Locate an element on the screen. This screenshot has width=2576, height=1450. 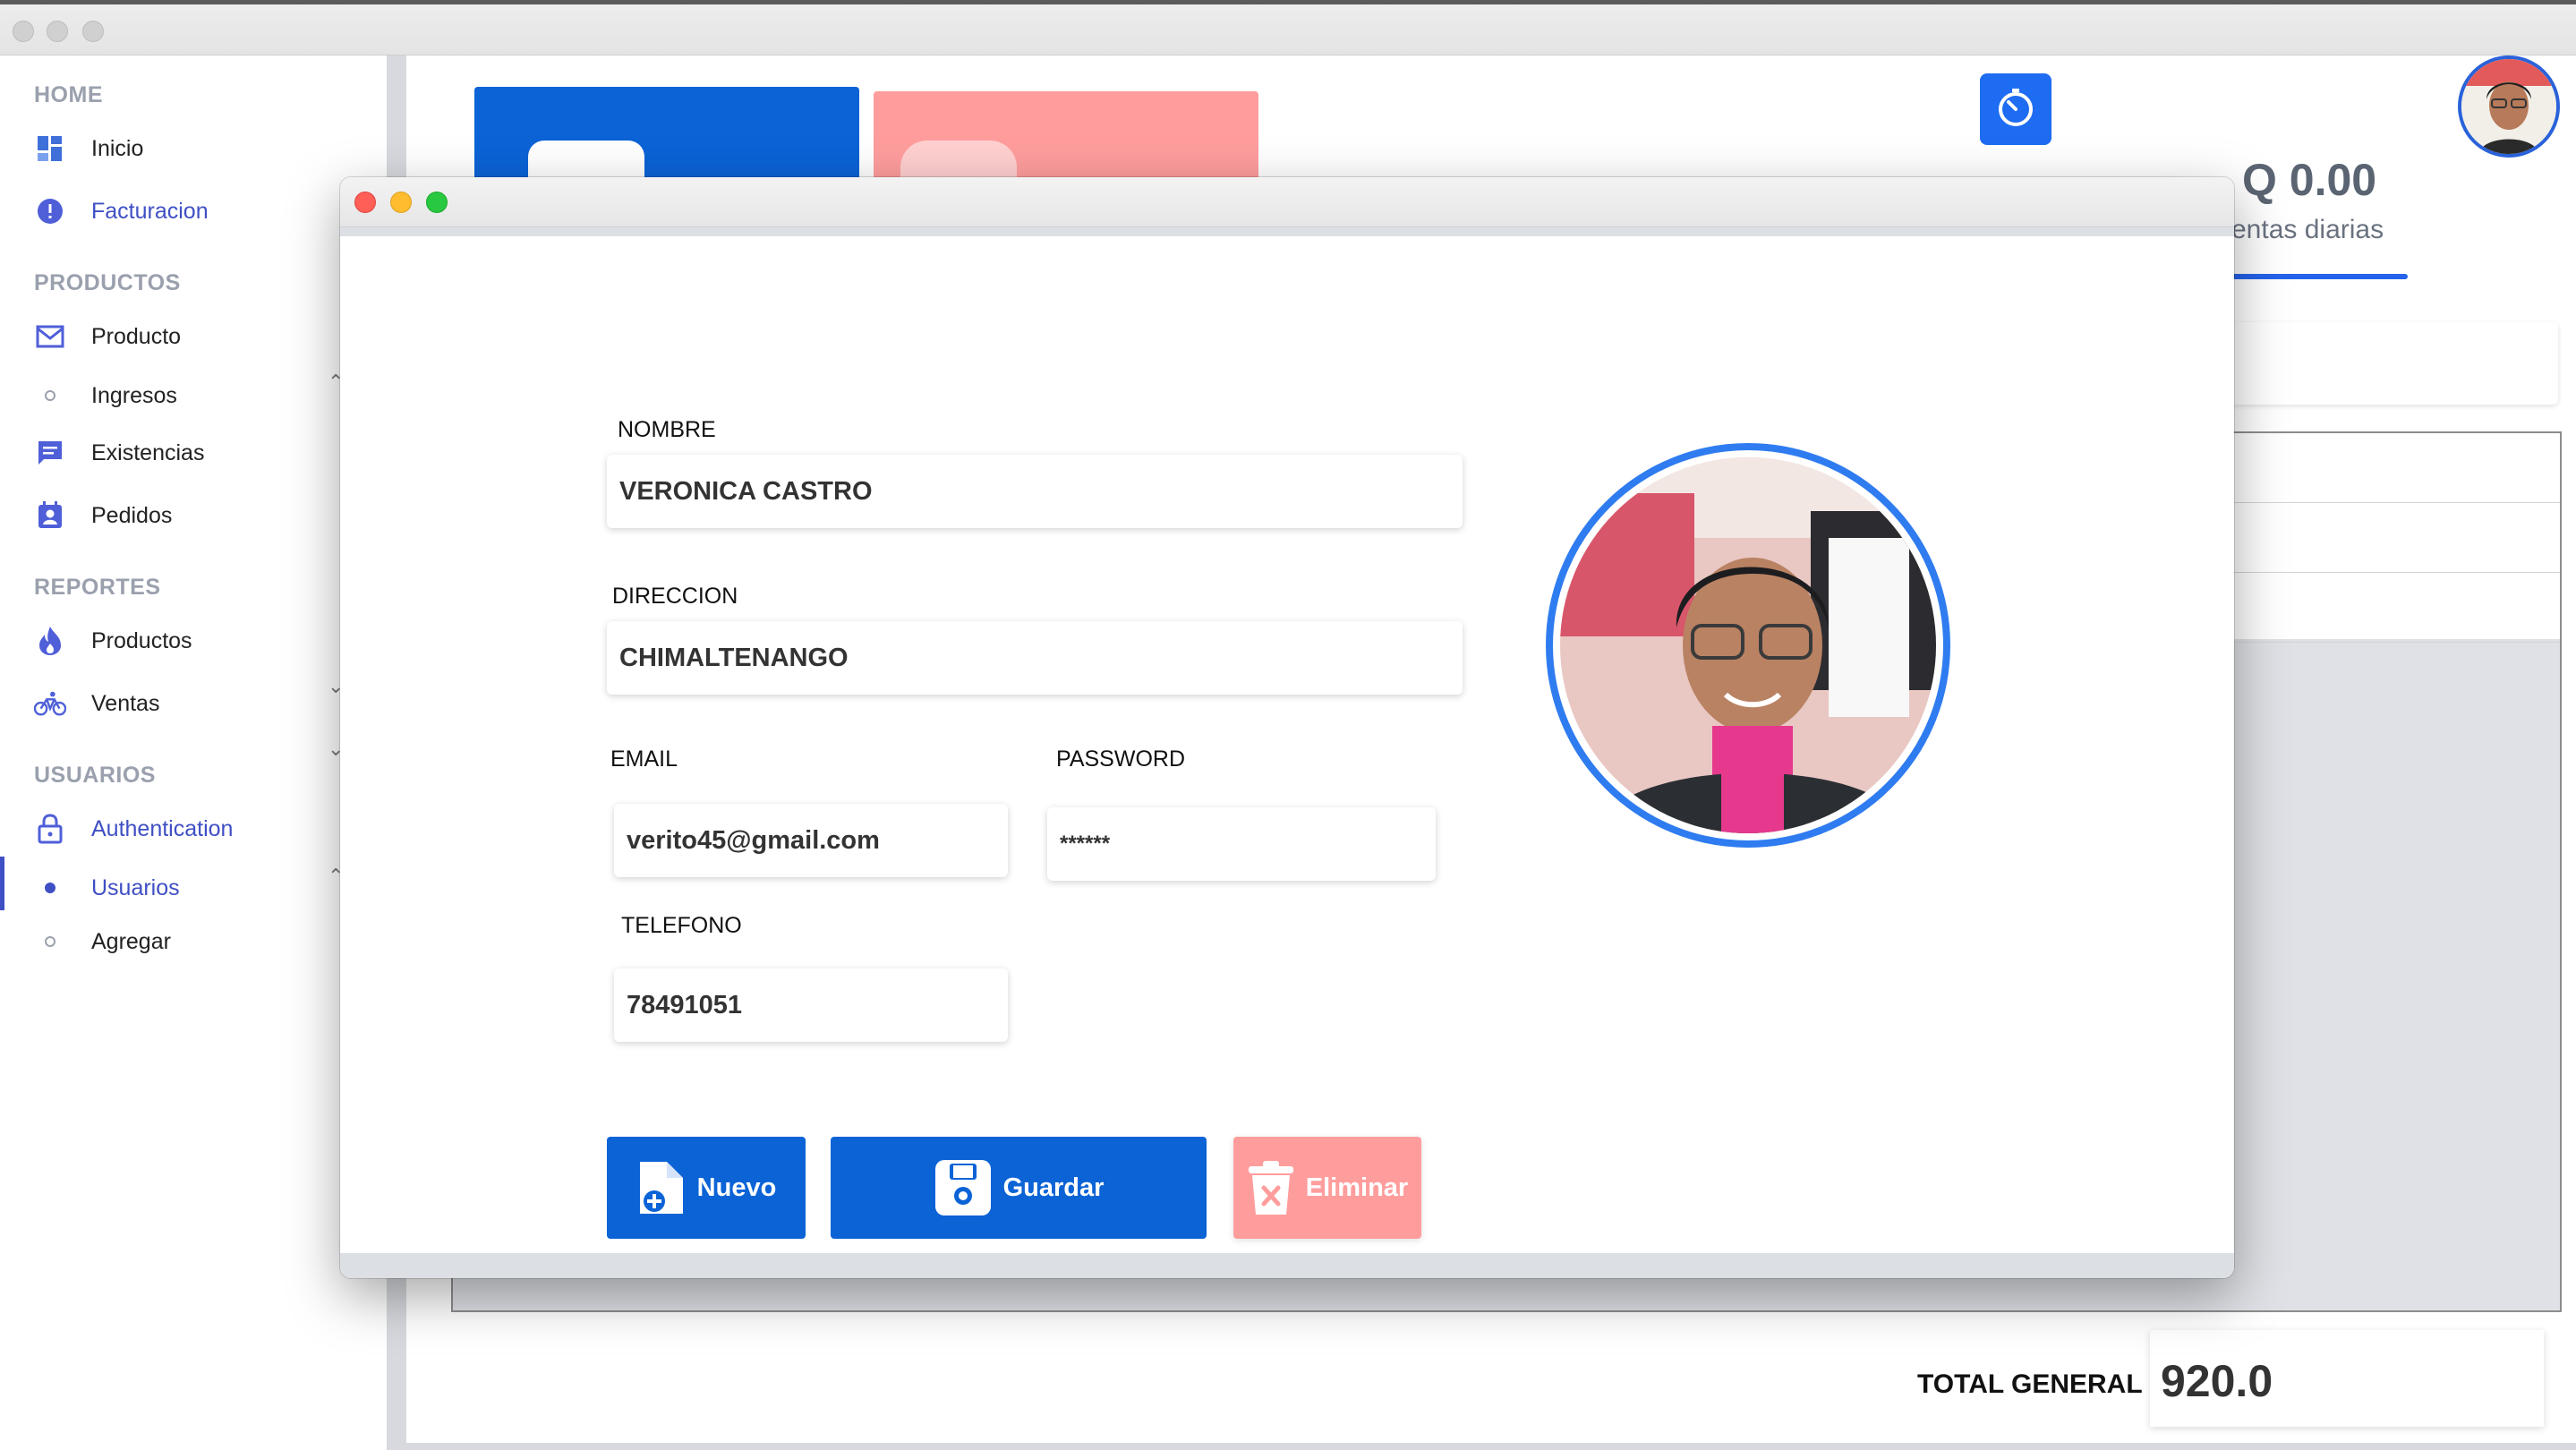
avatar is located at coordinates (2509, 106).